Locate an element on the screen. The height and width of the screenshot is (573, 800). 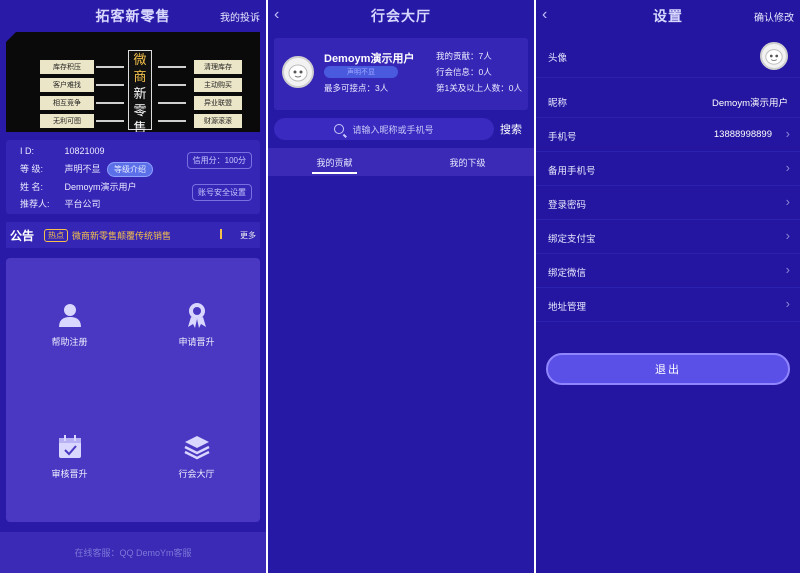
review-promotion-button: 审核晋升 is located at coordinates (69, 456).